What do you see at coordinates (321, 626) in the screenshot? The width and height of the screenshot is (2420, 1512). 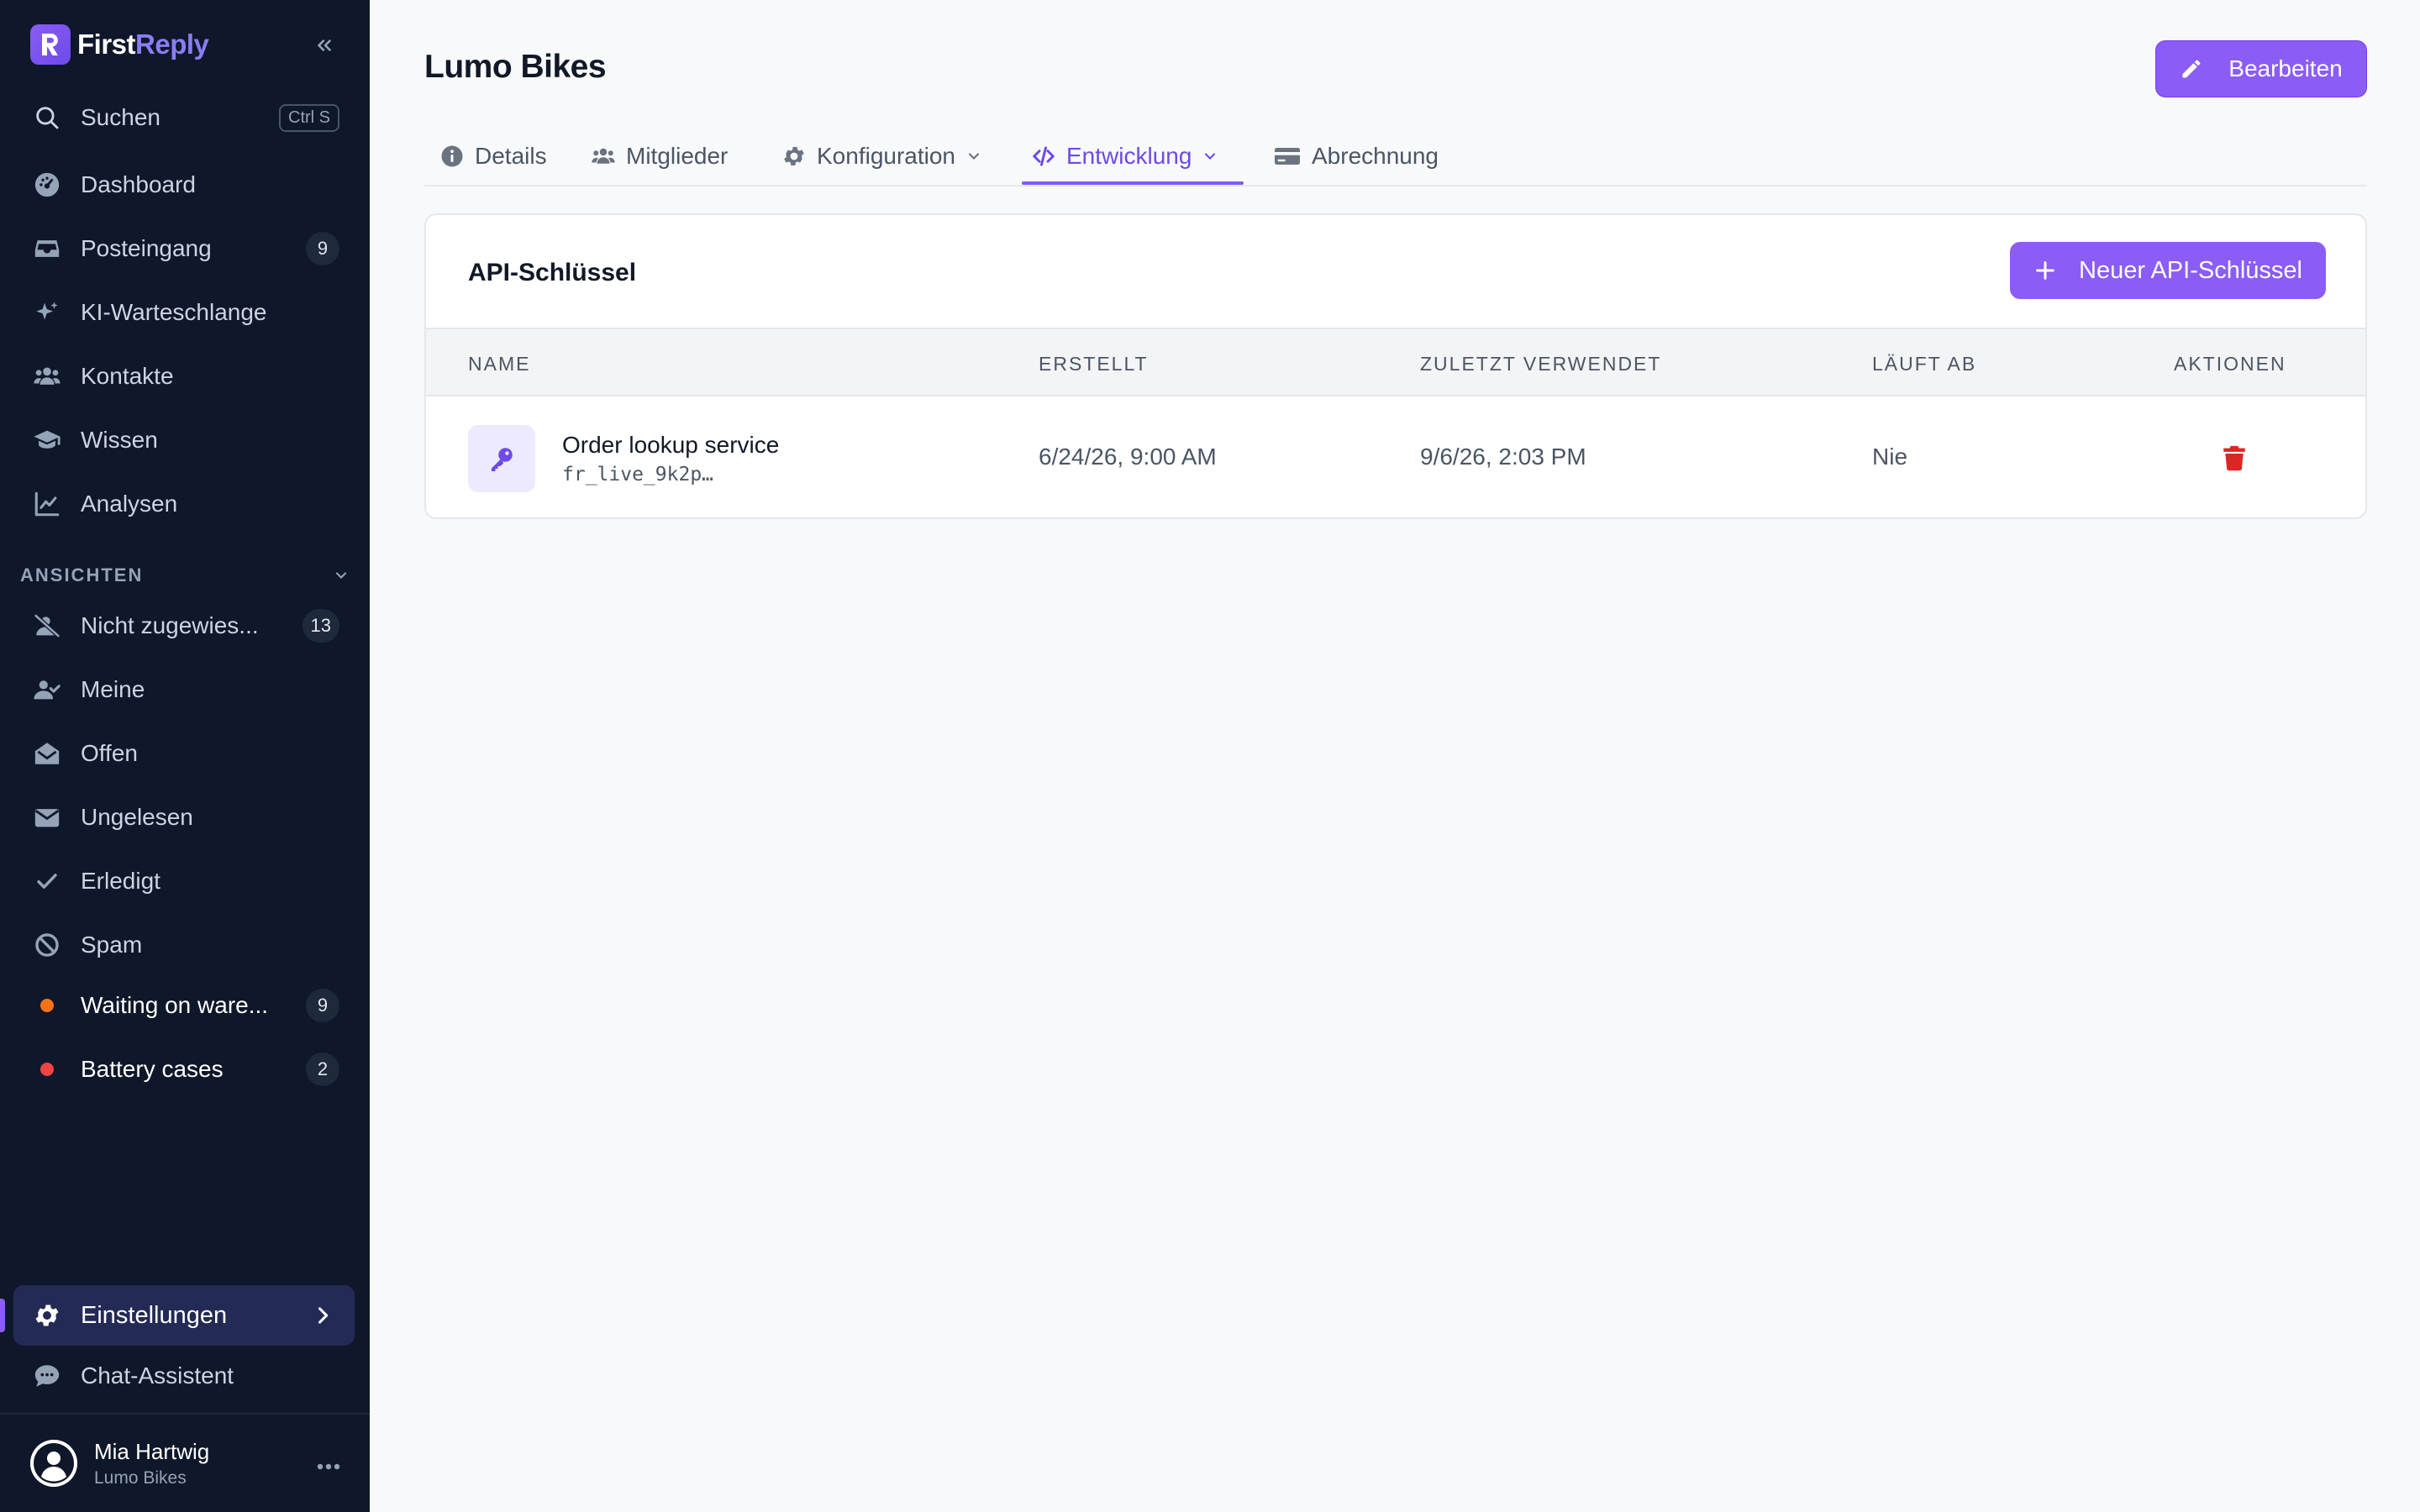 I see `unassigned-count-badge: 13` at bounding box center [321, 626].